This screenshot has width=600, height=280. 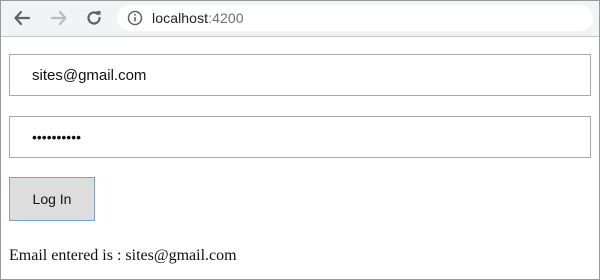 I want to click on info-icon, so click(x=135, y=18).